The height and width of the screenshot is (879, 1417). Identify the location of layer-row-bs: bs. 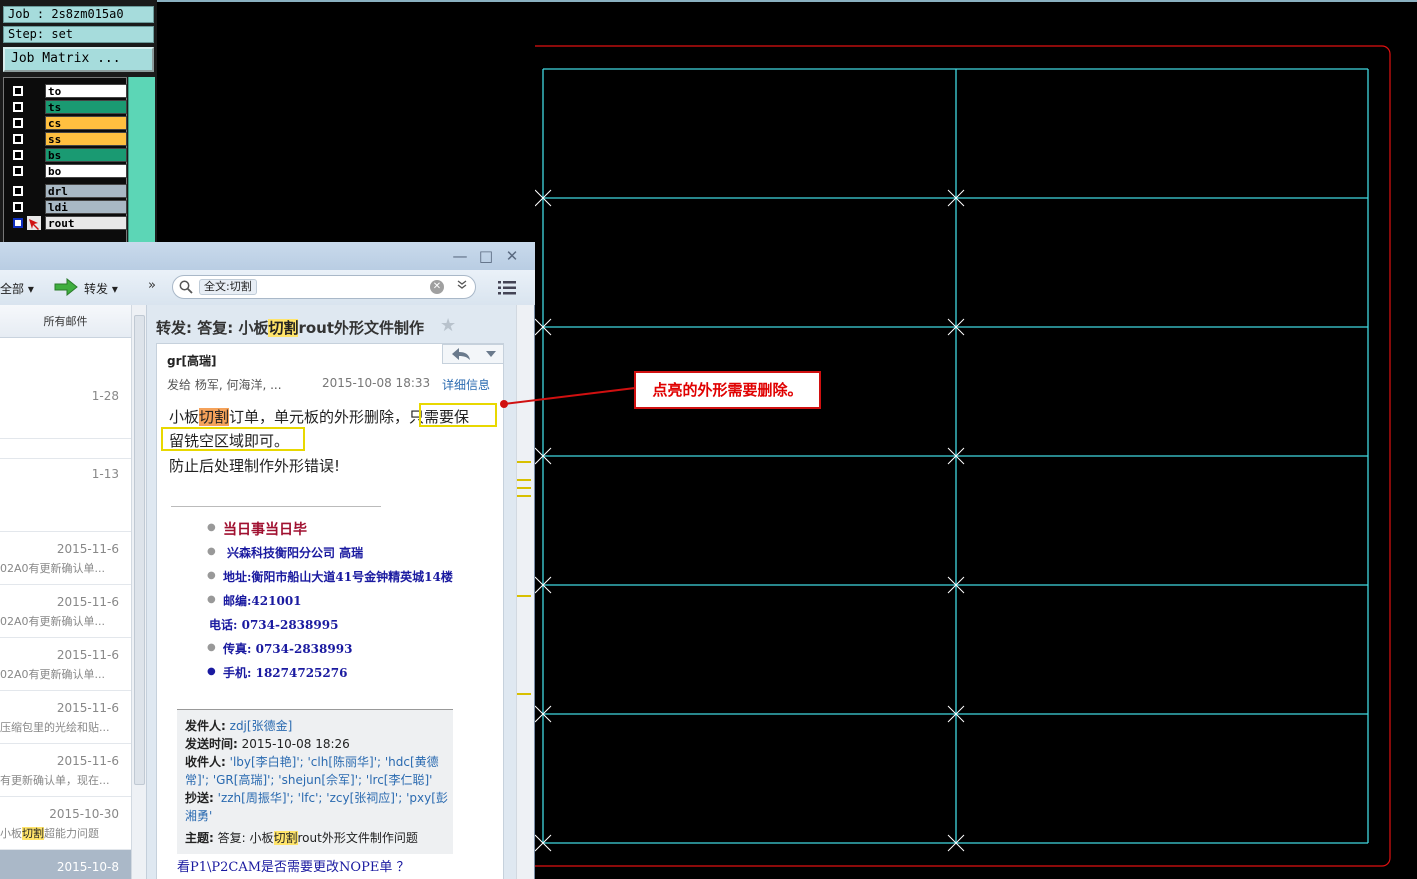
(67, 155).